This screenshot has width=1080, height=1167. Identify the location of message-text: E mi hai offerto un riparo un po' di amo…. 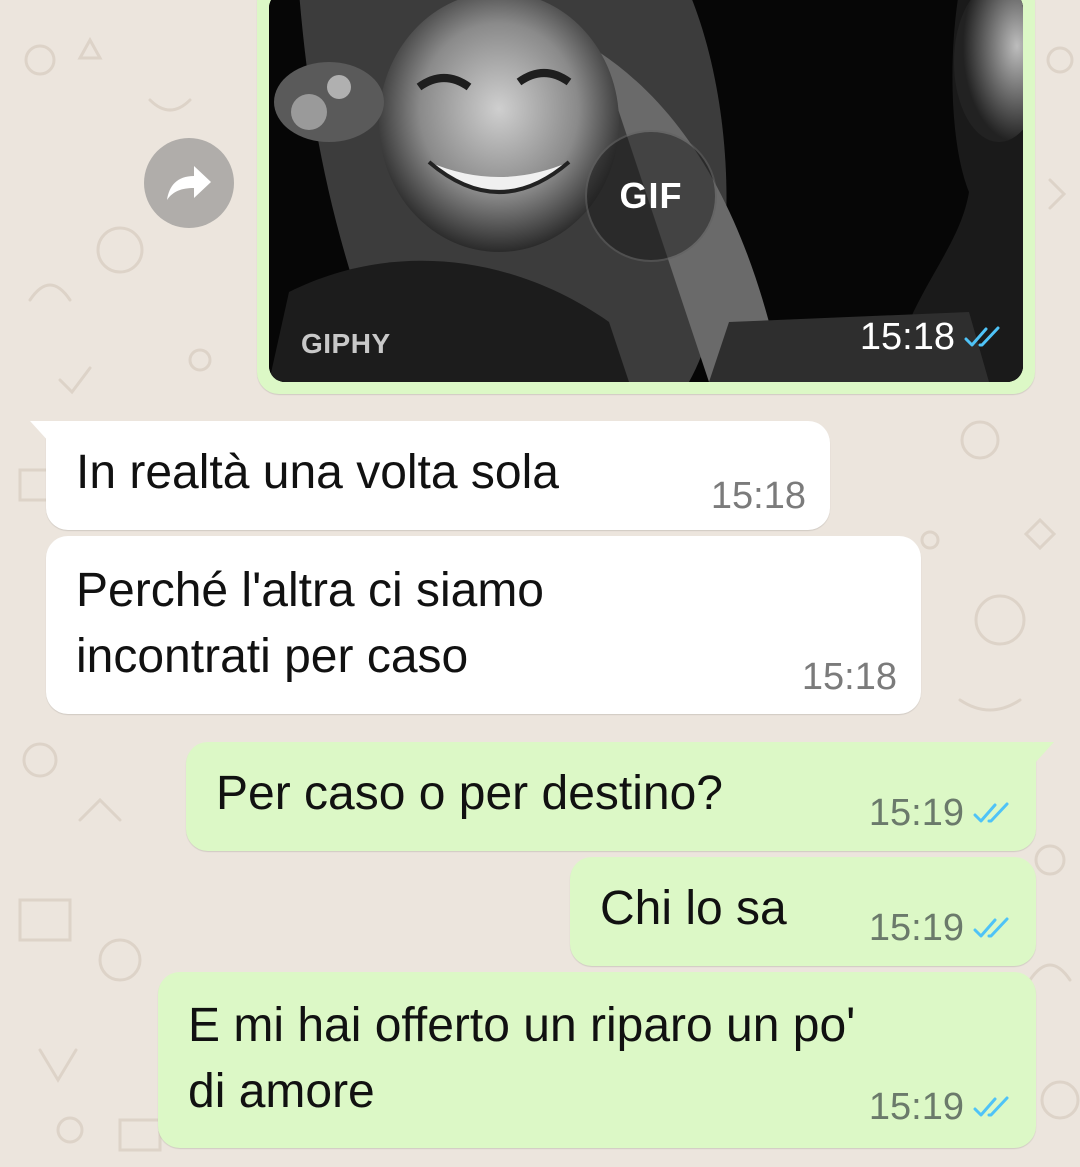
(522, 1058).